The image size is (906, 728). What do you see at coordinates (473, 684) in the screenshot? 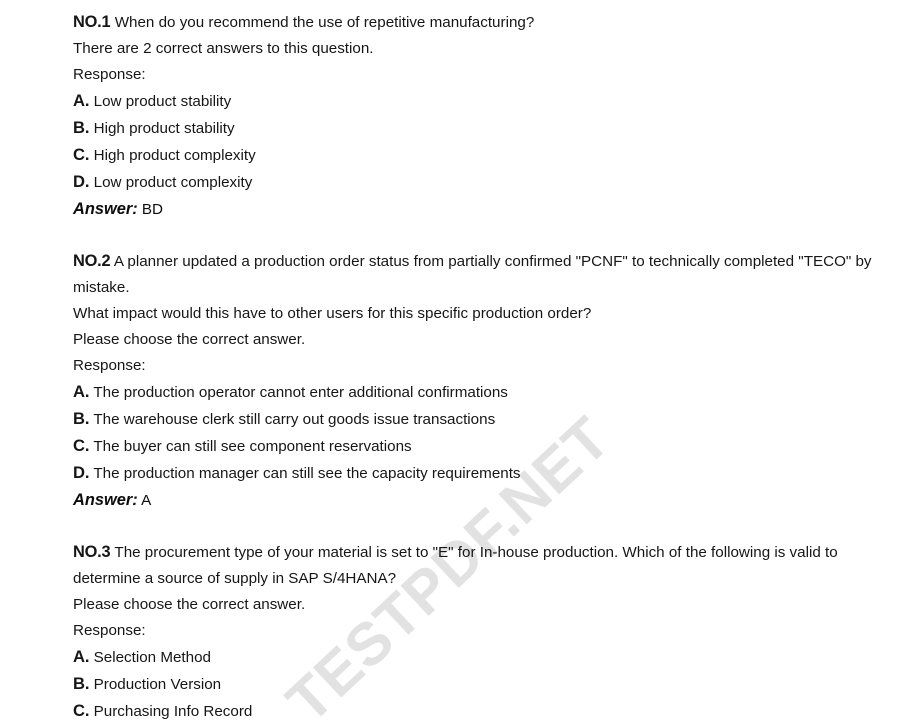
I see `answer-option: B. Production Version` at bounding box center [473, 684].